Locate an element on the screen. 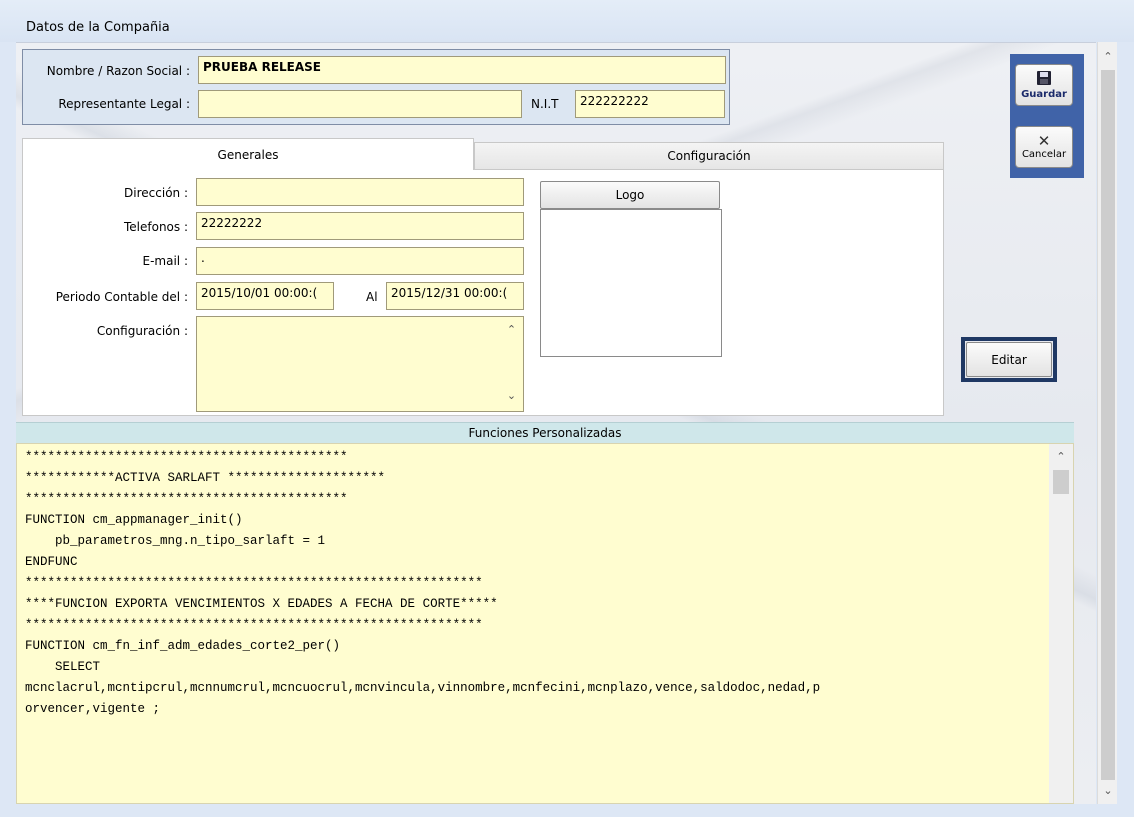 This screenshot has width=1134, height=817. funciones-header: Funciones Personalizadas is located at coordinates (545, 432).